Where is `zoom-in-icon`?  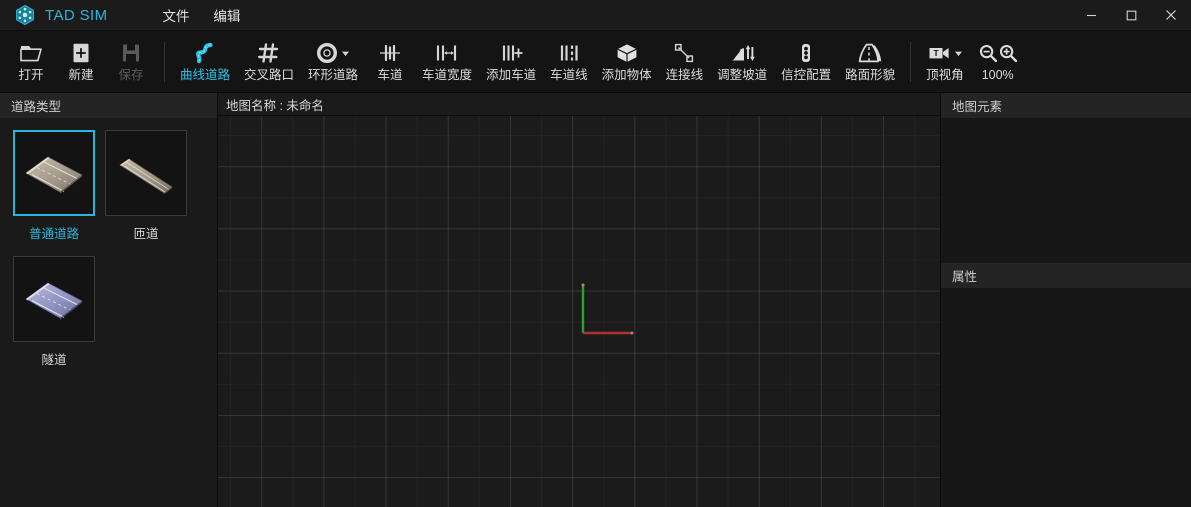
zoom-in-icon is located at coordinates (1008, 54).